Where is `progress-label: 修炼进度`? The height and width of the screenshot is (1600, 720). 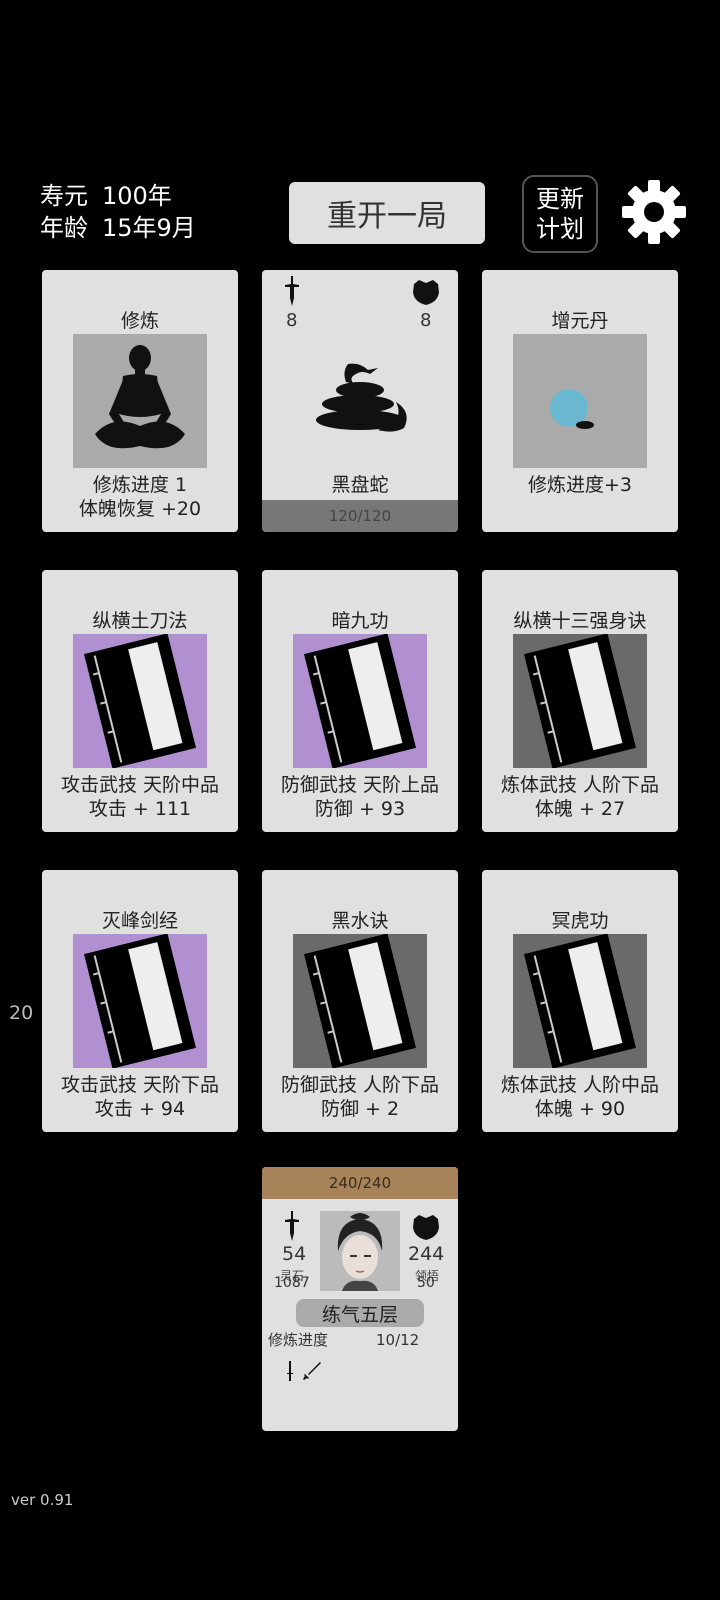 progress-label: 修炼进度 is located at coordinates (298, 1340).